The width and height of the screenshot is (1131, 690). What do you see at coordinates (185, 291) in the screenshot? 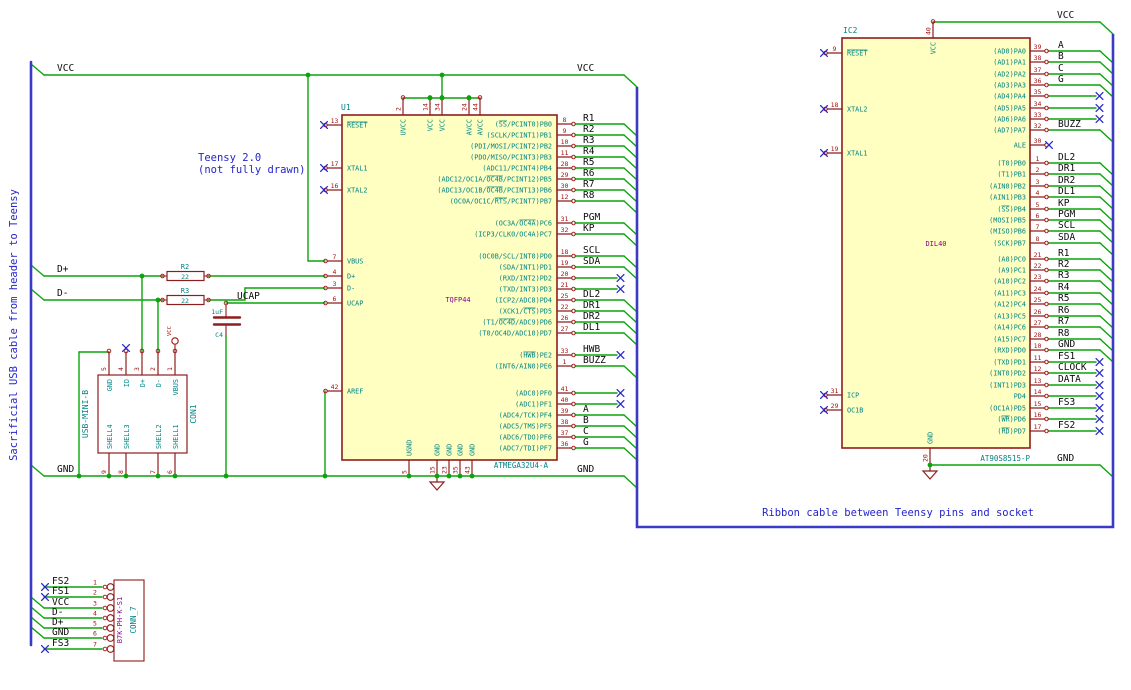
I see `r3-reference: R3` at bounding box center [185, 291].